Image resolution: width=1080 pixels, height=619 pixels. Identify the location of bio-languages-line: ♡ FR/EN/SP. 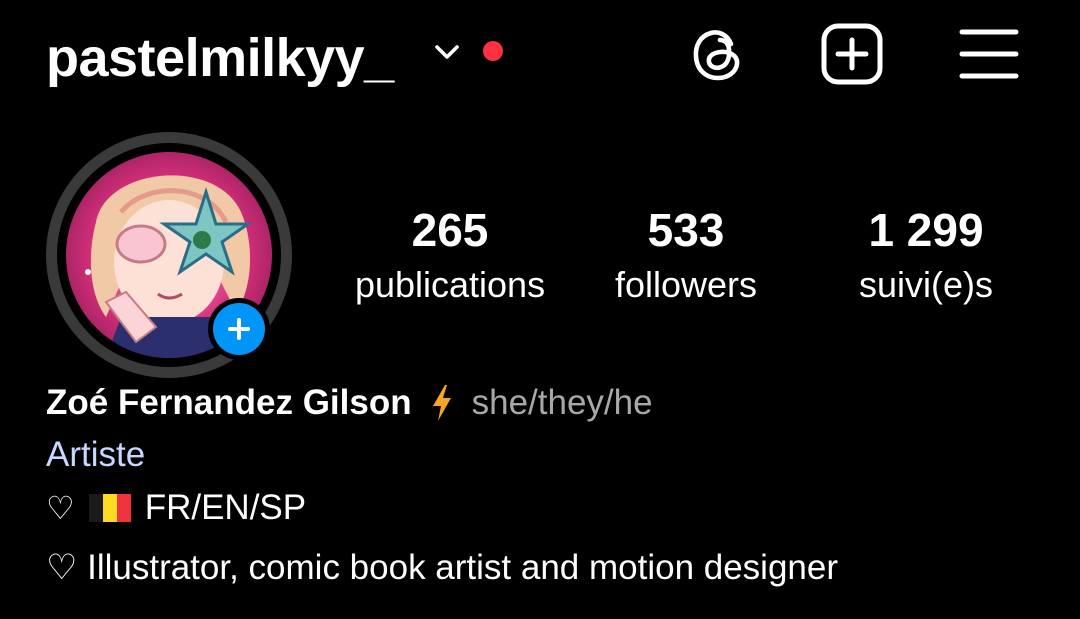
(176, 508).